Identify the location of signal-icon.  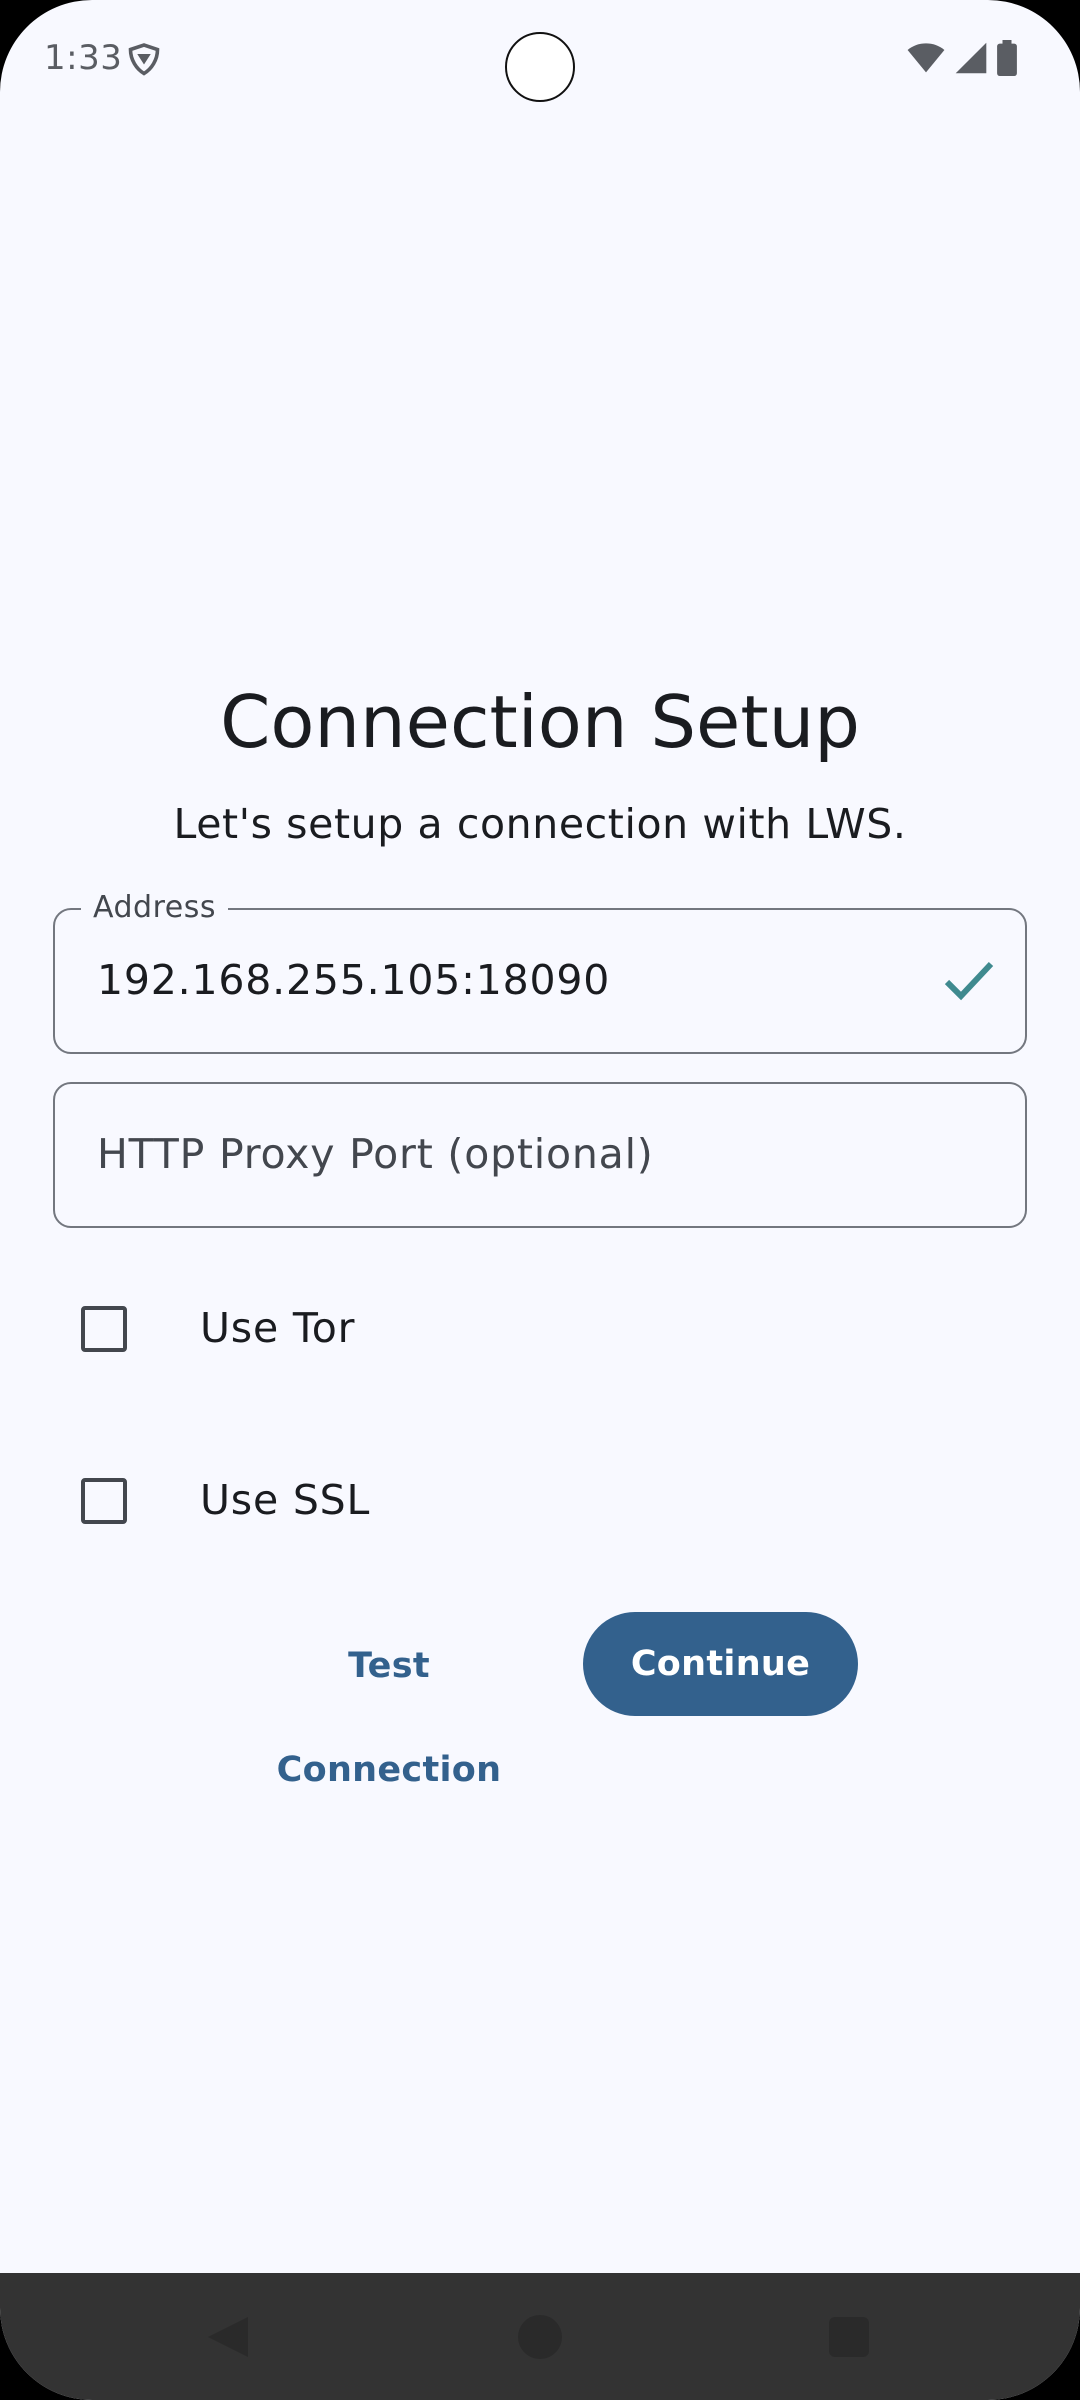
(971, 60).